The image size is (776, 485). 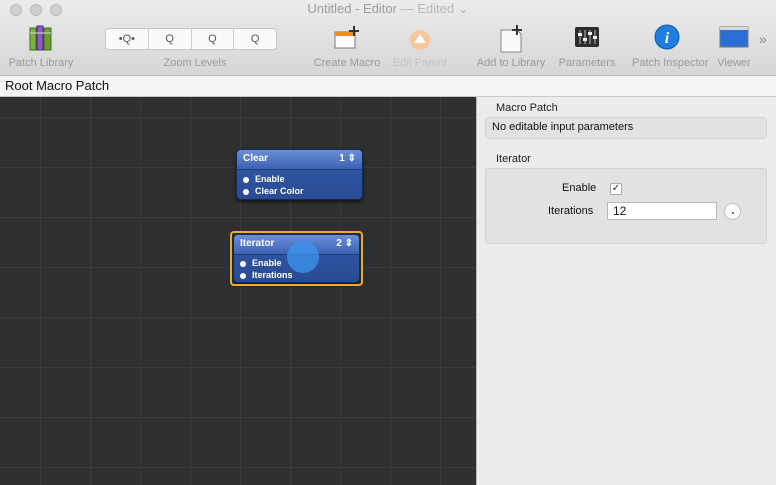 I want to click on enable-checkbox: ✓, so click(x=616, y=189).